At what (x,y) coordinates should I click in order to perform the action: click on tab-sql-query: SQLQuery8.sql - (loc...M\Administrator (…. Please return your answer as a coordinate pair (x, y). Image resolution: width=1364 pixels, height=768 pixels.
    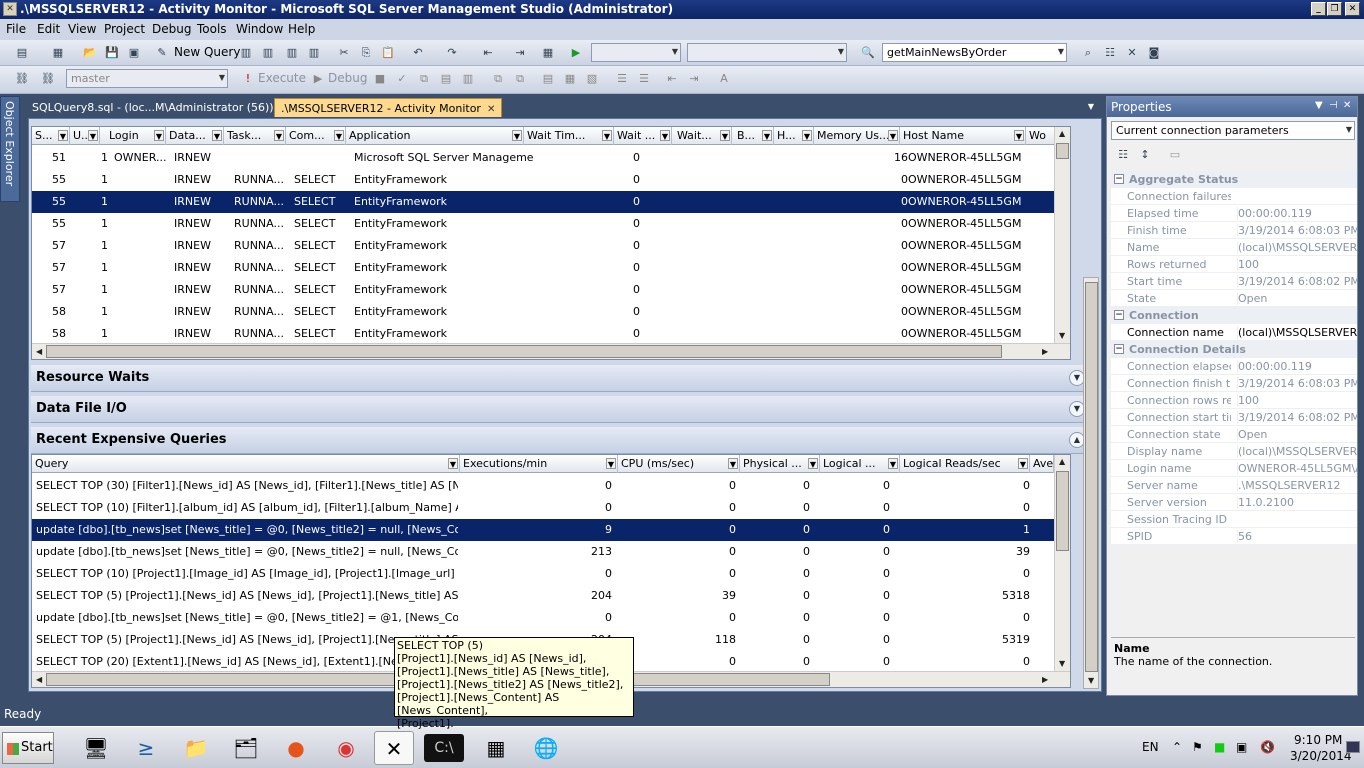
    Looking at the image, I should click on (155, 107).